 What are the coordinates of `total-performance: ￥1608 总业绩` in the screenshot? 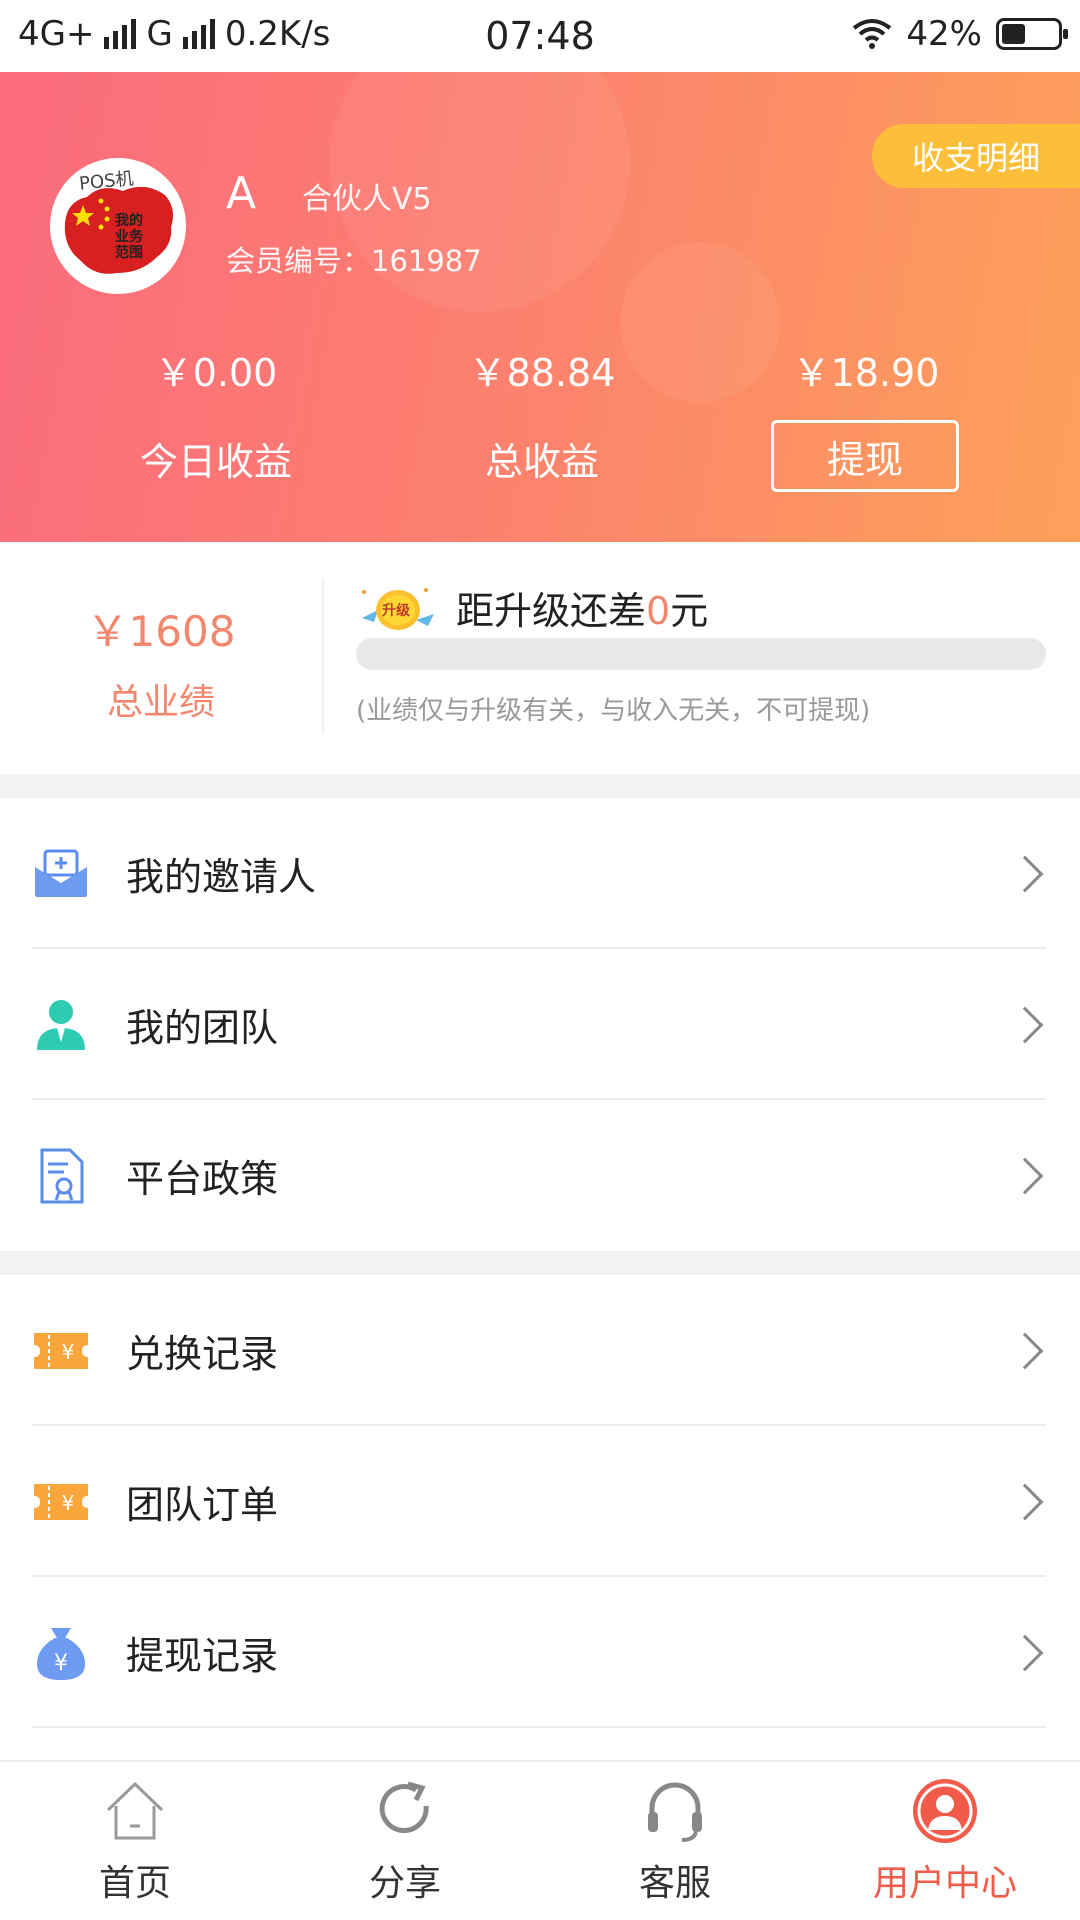 It's located at (161, 658).